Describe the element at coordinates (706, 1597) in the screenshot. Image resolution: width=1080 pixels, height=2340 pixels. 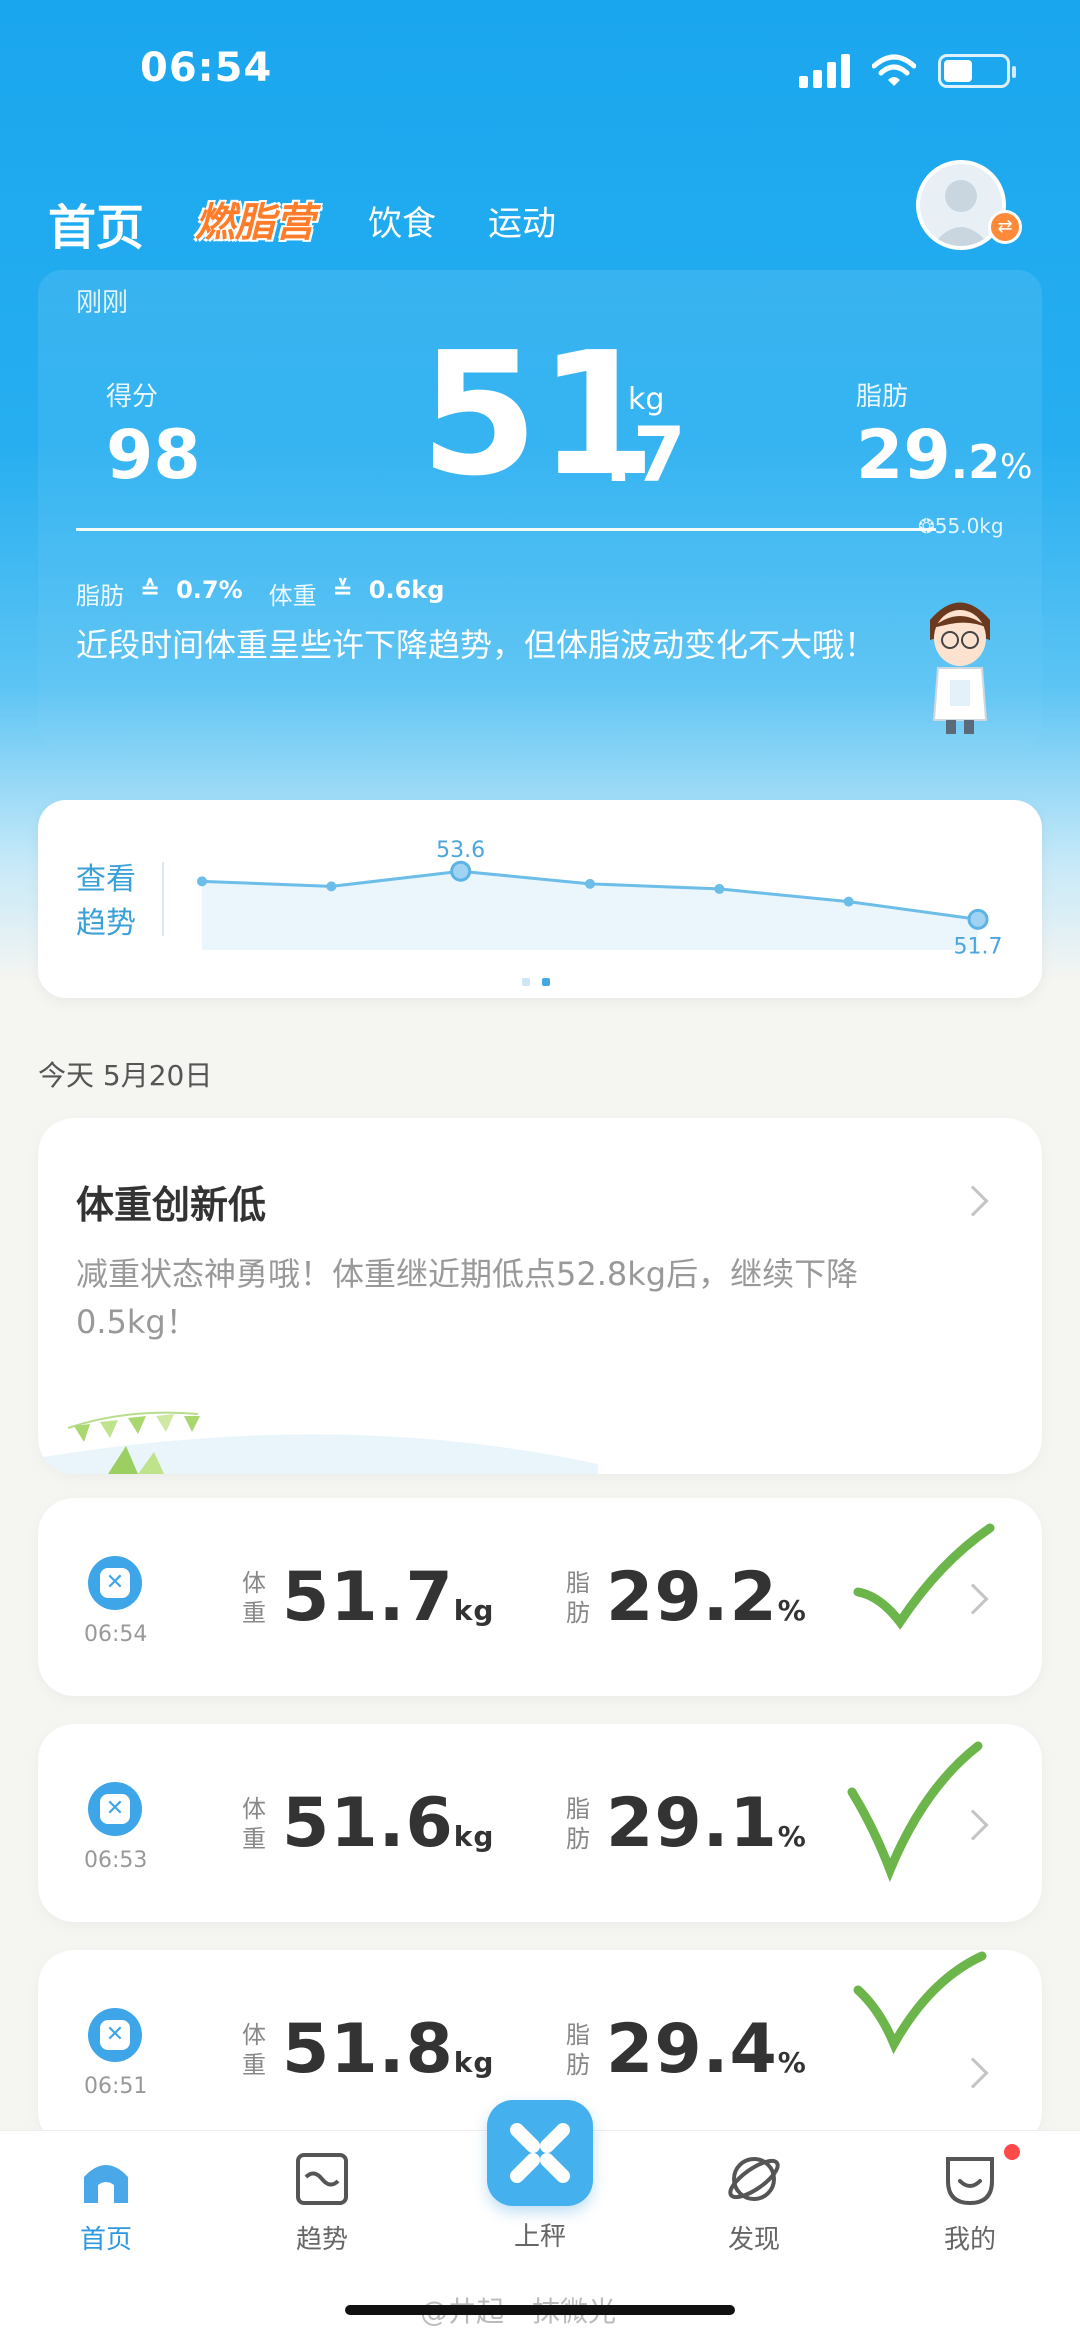
I see `record-fat: 29.2%` at that location.